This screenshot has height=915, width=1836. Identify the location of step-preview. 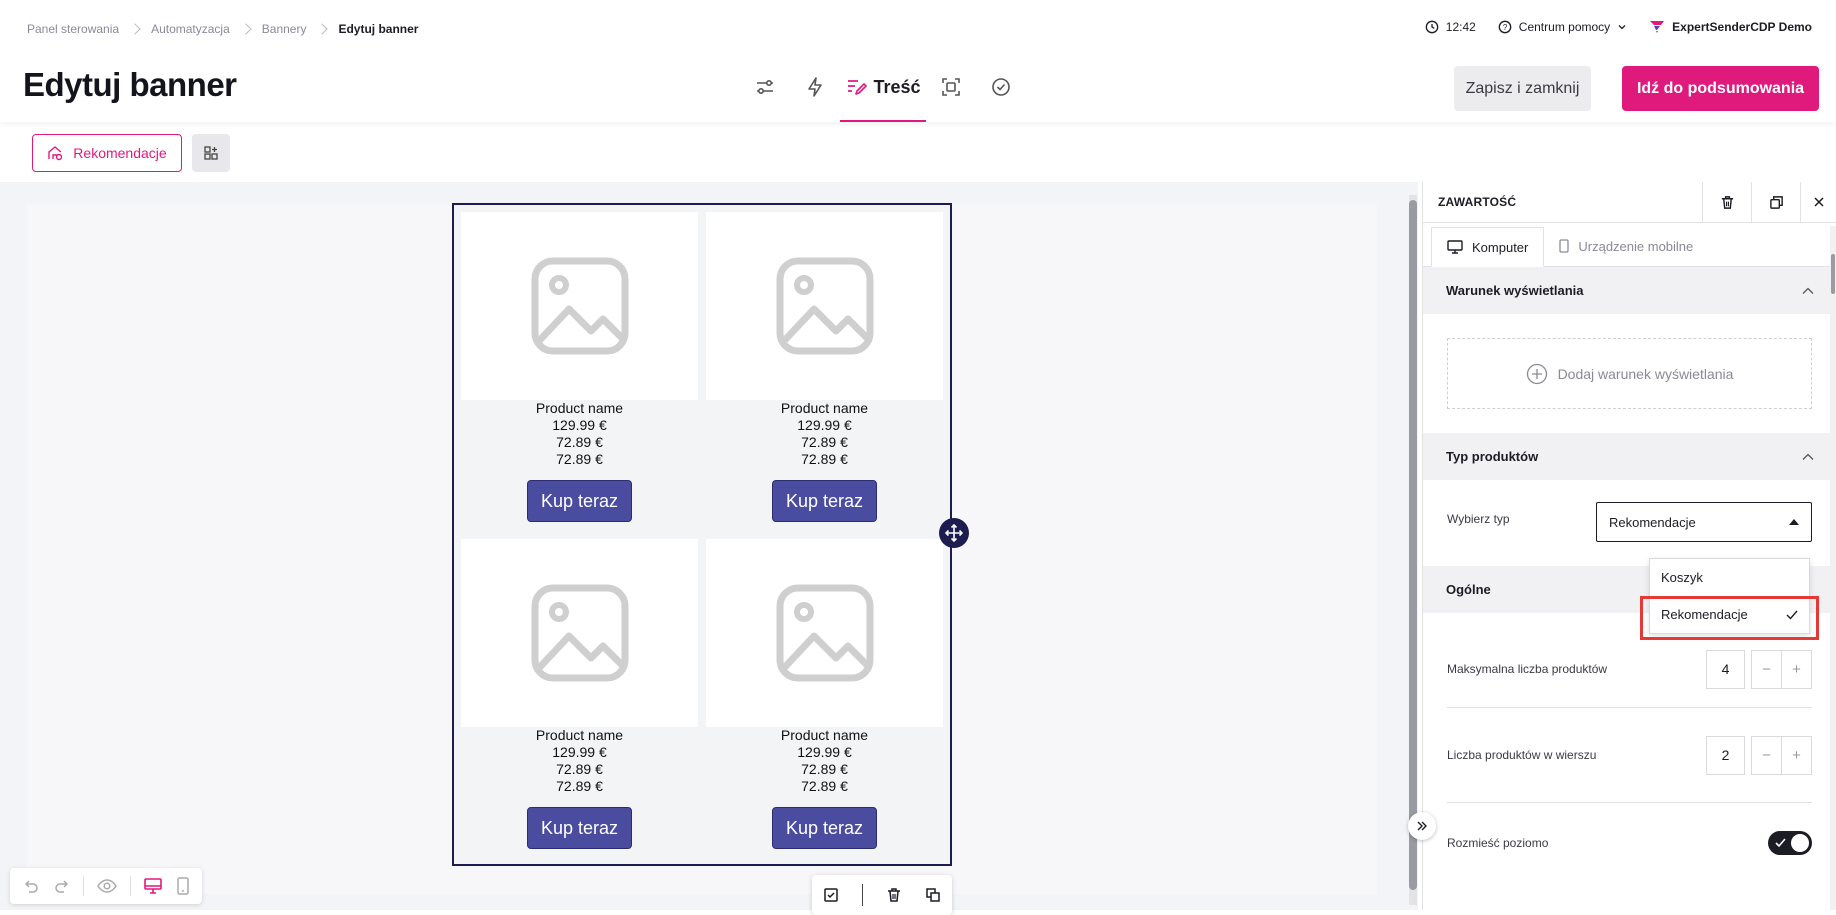
(951, 96).